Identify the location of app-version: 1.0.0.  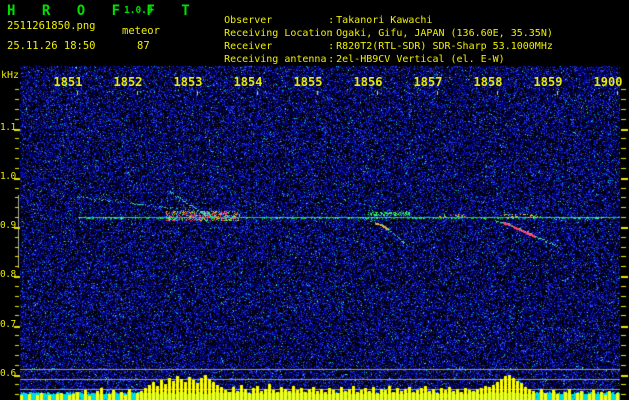
(138, 10).